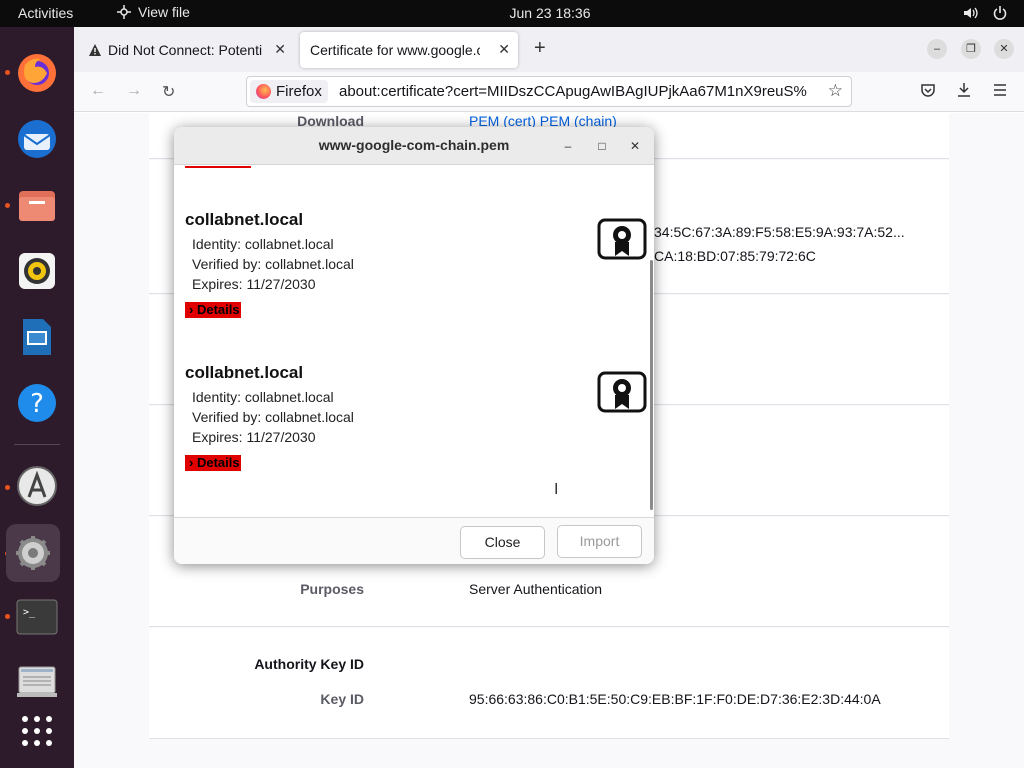  What do you see at coordinates (568, 146) in the screenshot?
I see `dialog-minimize-icon: –` at bounding box center [568, 146].